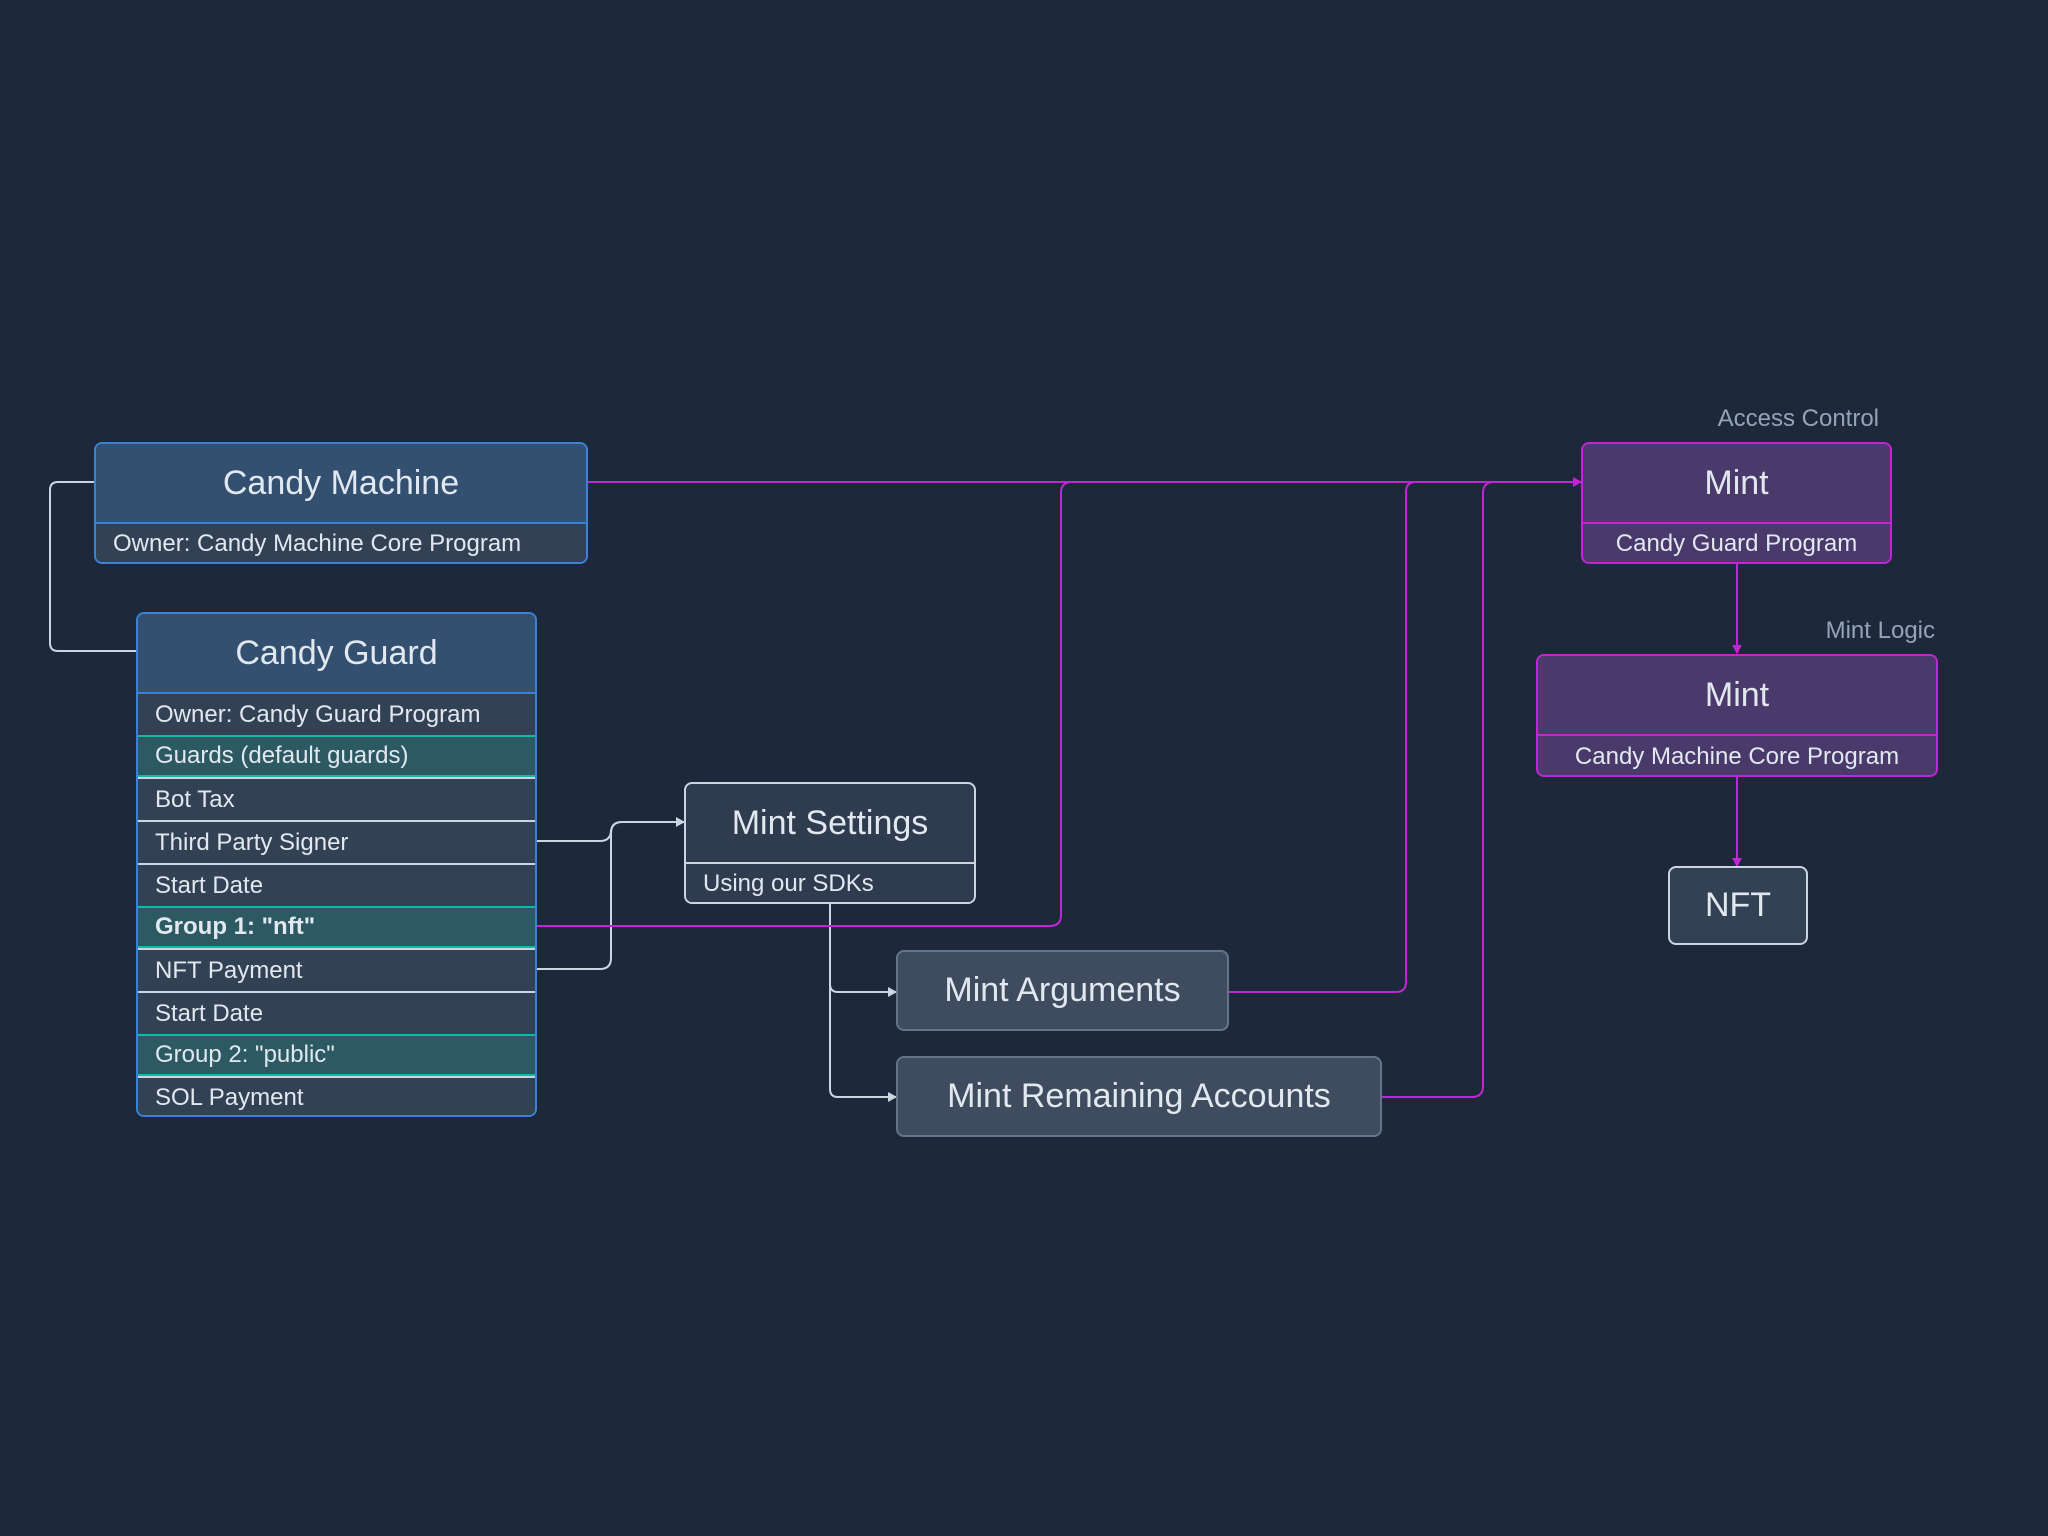 Image resolution: width=2048 pixels, height=1536 pixels. I want to click on mint-remaining-accounts-title: Mint Remaining Accounts, so click(1139, 1096).